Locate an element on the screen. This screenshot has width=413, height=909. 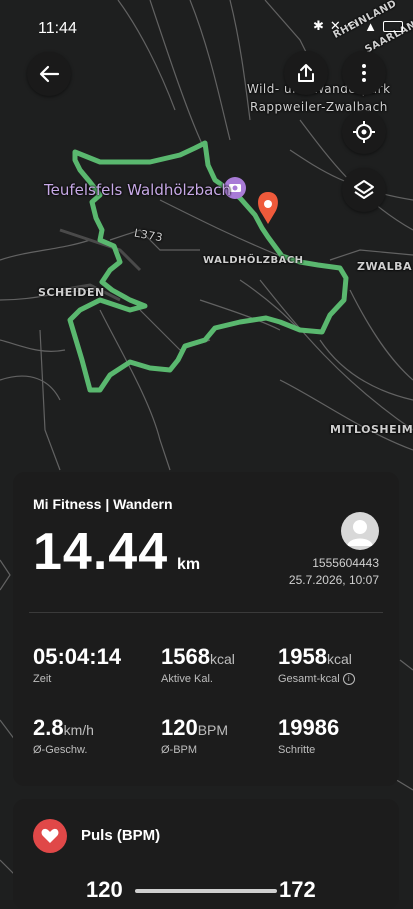
stat-geschw-unit: km/h is located at coordinates (78, 730).